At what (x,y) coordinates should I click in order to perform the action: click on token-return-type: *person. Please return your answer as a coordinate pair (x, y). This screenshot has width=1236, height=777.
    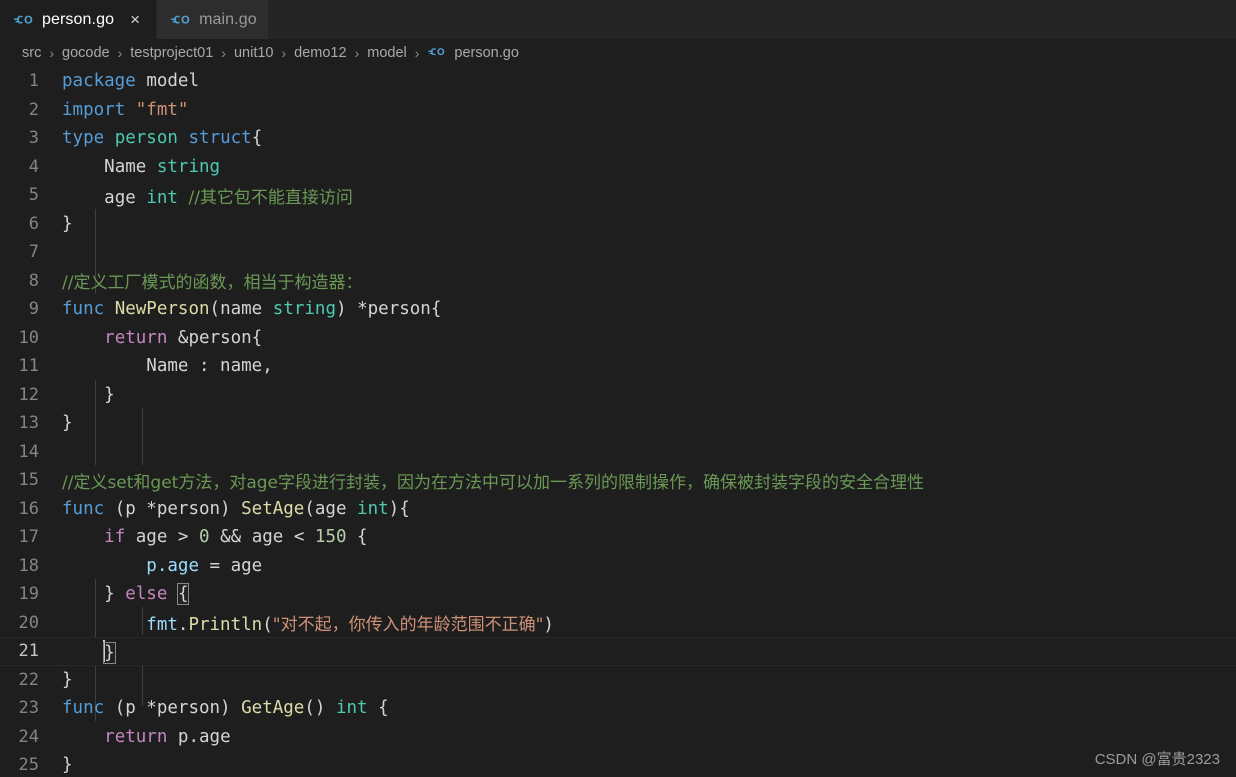
    Looking at the image, I should click on (388, 309).